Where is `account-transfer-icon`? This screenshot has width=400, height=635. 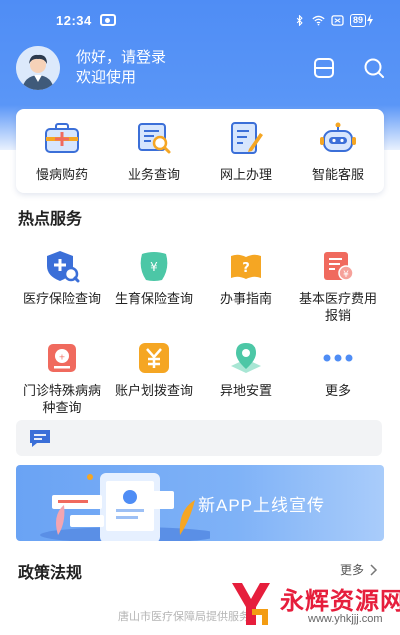 account-transfer-icon is located at coordinates (154, 358).